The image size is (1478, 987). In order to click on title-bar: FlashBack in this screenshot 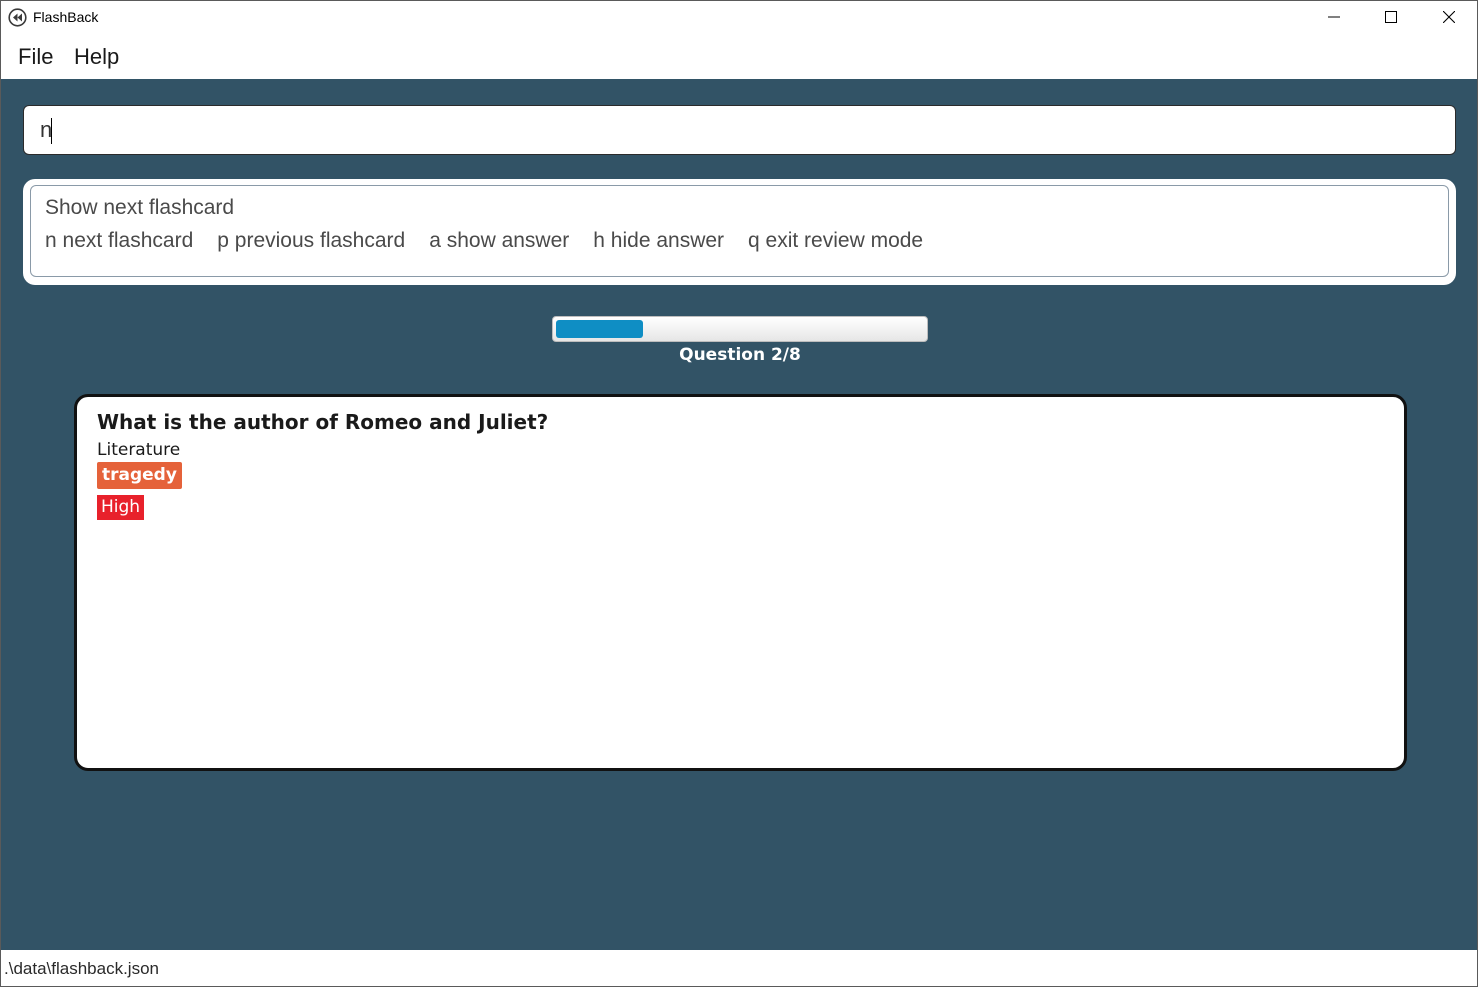, I will do `click(739, 17)`.